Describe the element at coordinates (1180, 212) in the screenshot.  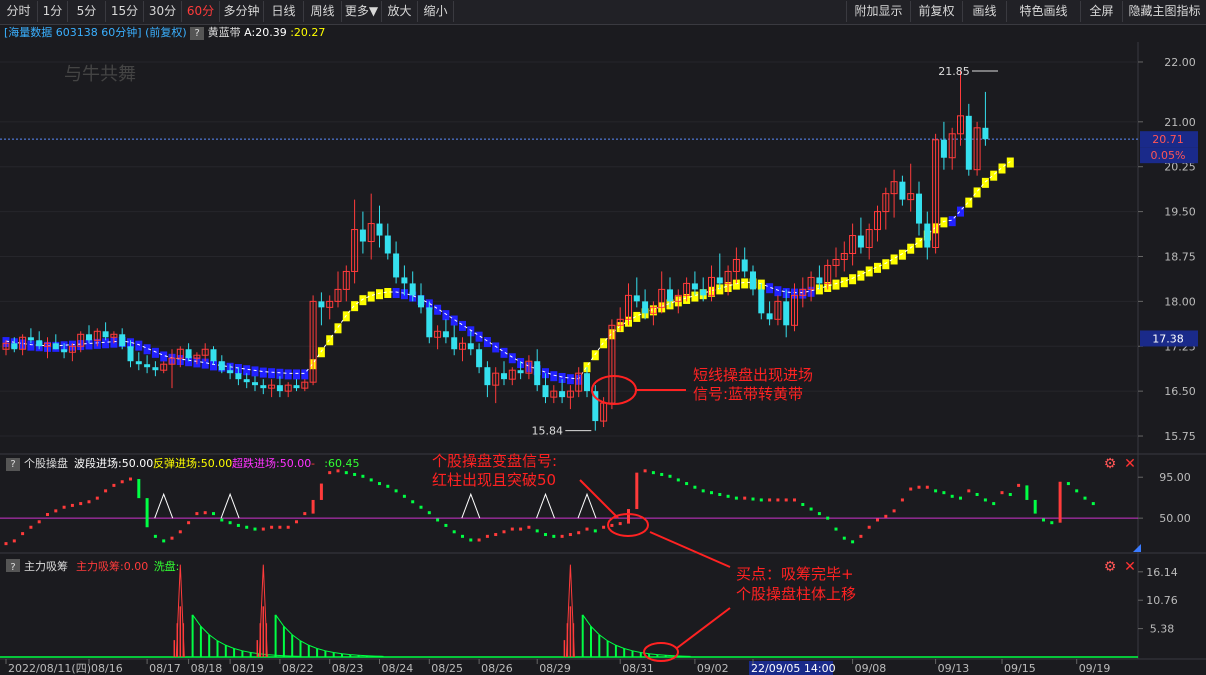
I see `y-tick-label: 19.50` at that location.